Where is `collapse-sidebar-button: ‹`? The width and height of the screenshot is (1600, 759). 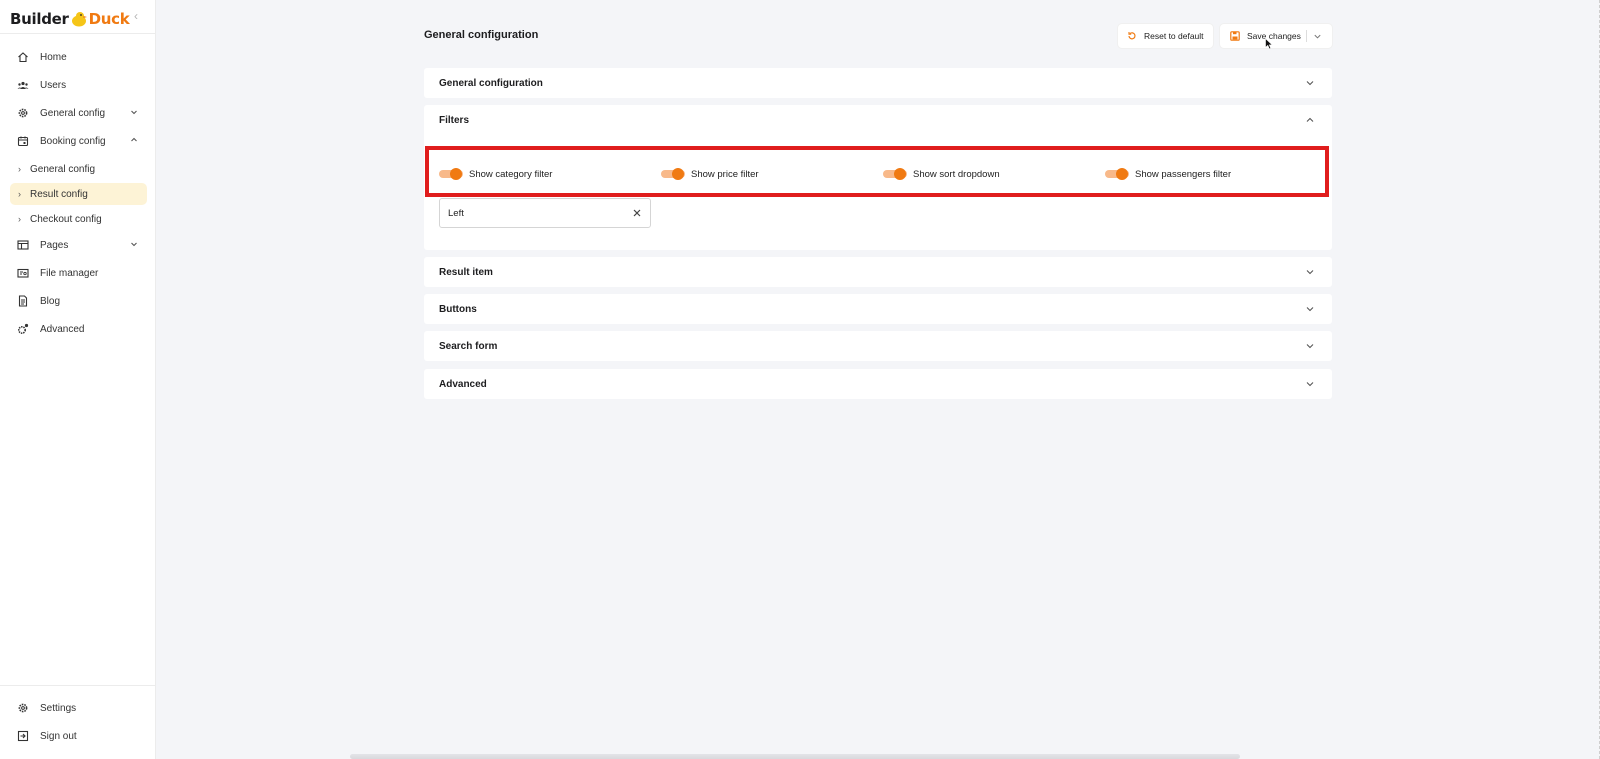 collapse-sidebar-button: ‹ is located at coordinates (136, 16).